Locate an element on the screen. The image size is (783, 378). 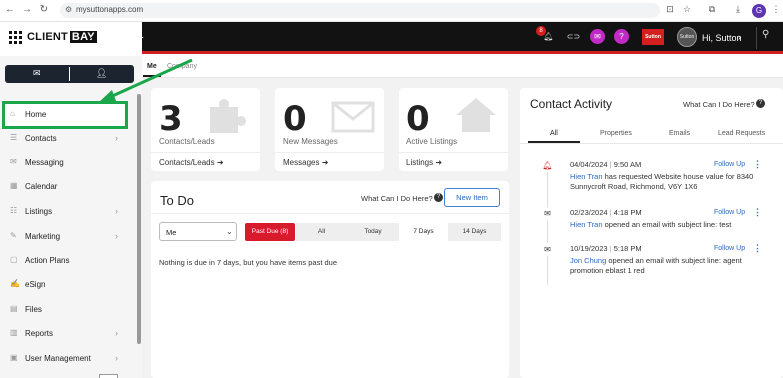
listings-link: Listings ➜ is located at coordinates (424, 162).